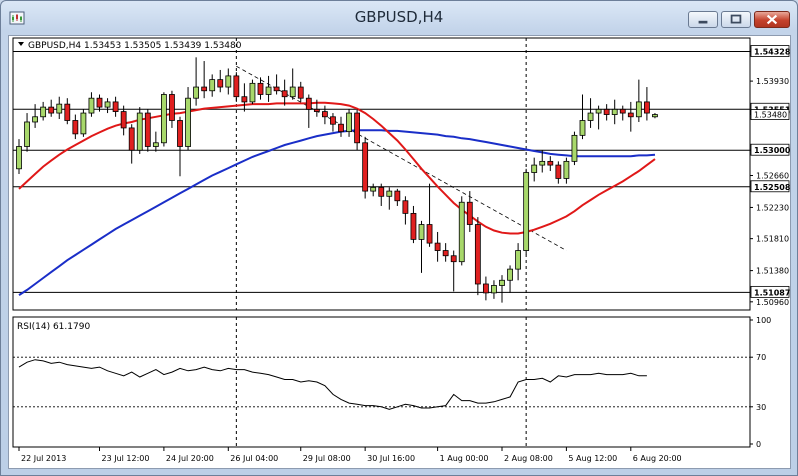 The width and height of the screenshot is (798, 476). Describe the element at coordinates (763, 320) in the screenshot. I see `rsi-tick-label: 100` at that location.